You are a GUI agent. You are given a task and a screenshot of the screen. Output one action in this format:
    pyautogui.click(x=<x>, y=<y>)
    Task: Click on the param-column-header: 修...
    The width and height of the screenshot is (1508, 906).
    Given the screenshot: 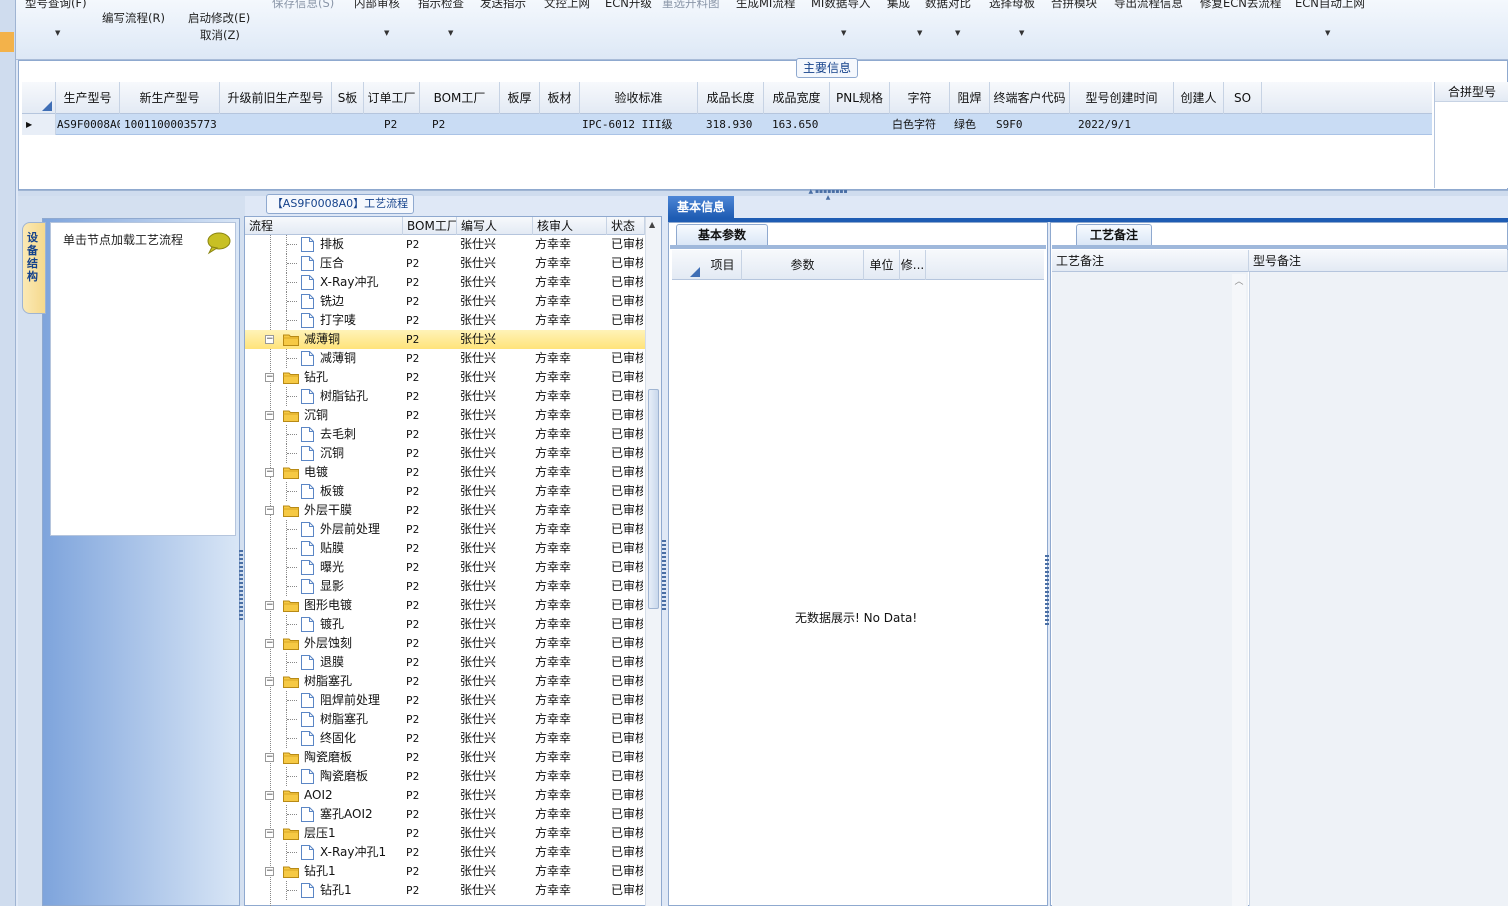 What is the action you would take?
    pyautogui.click(x=913, y=265)
    